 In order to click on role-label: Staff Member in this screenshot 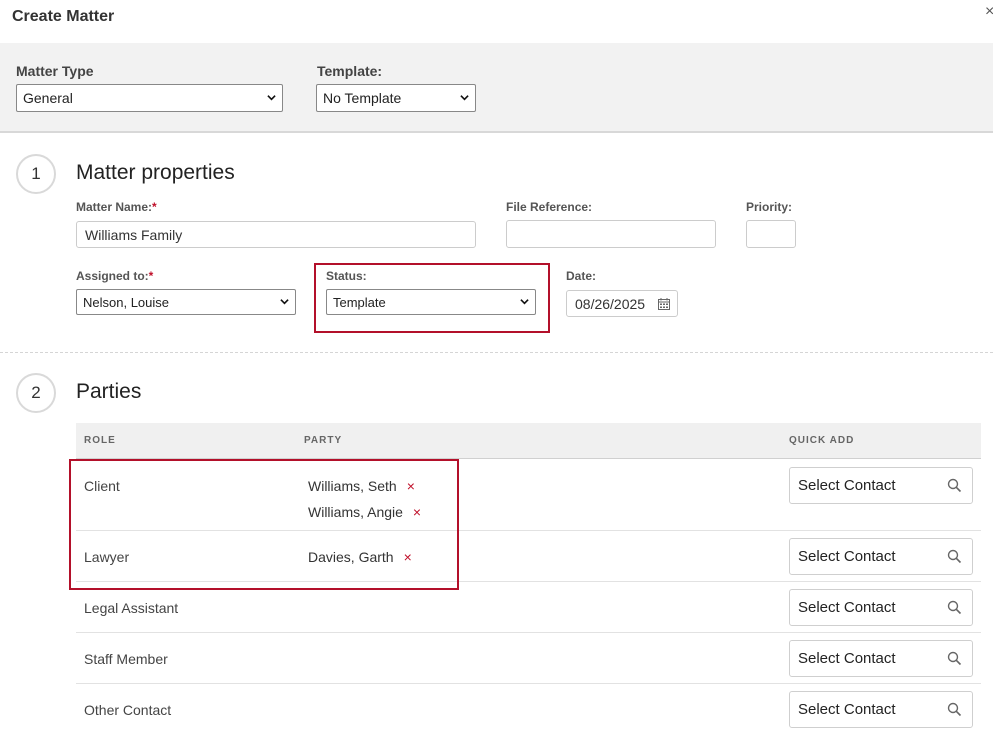, I will do `click(126, 659)`.